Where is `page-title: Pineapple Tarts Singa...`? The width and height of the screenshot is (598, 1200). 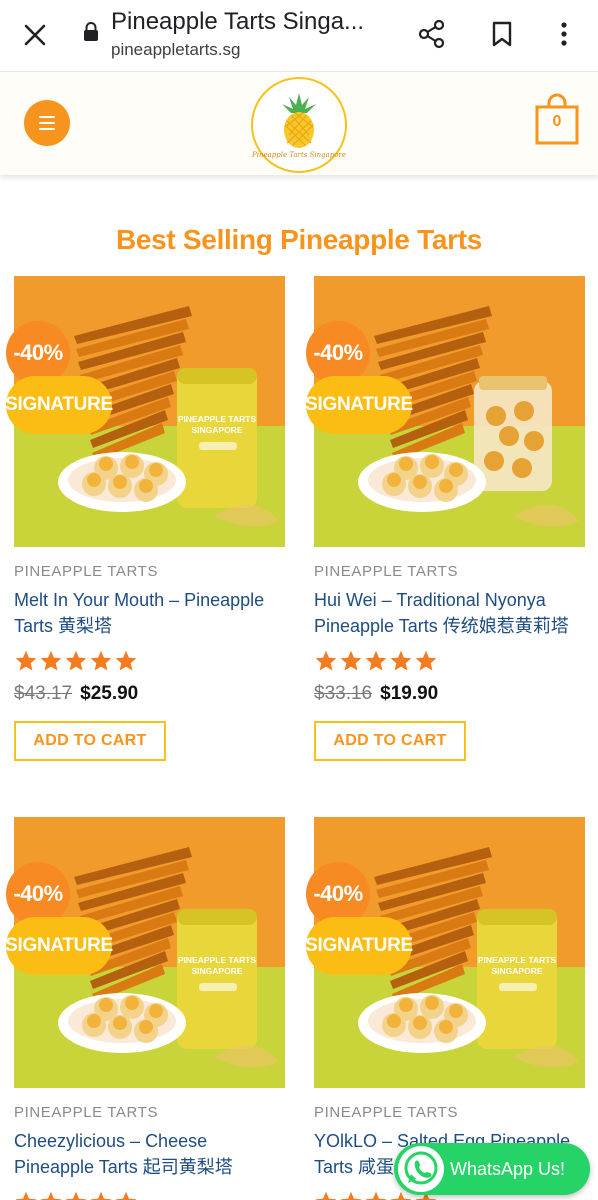
page-title: Pineapple Tarts Singa... is located at coordinates (238, 21).